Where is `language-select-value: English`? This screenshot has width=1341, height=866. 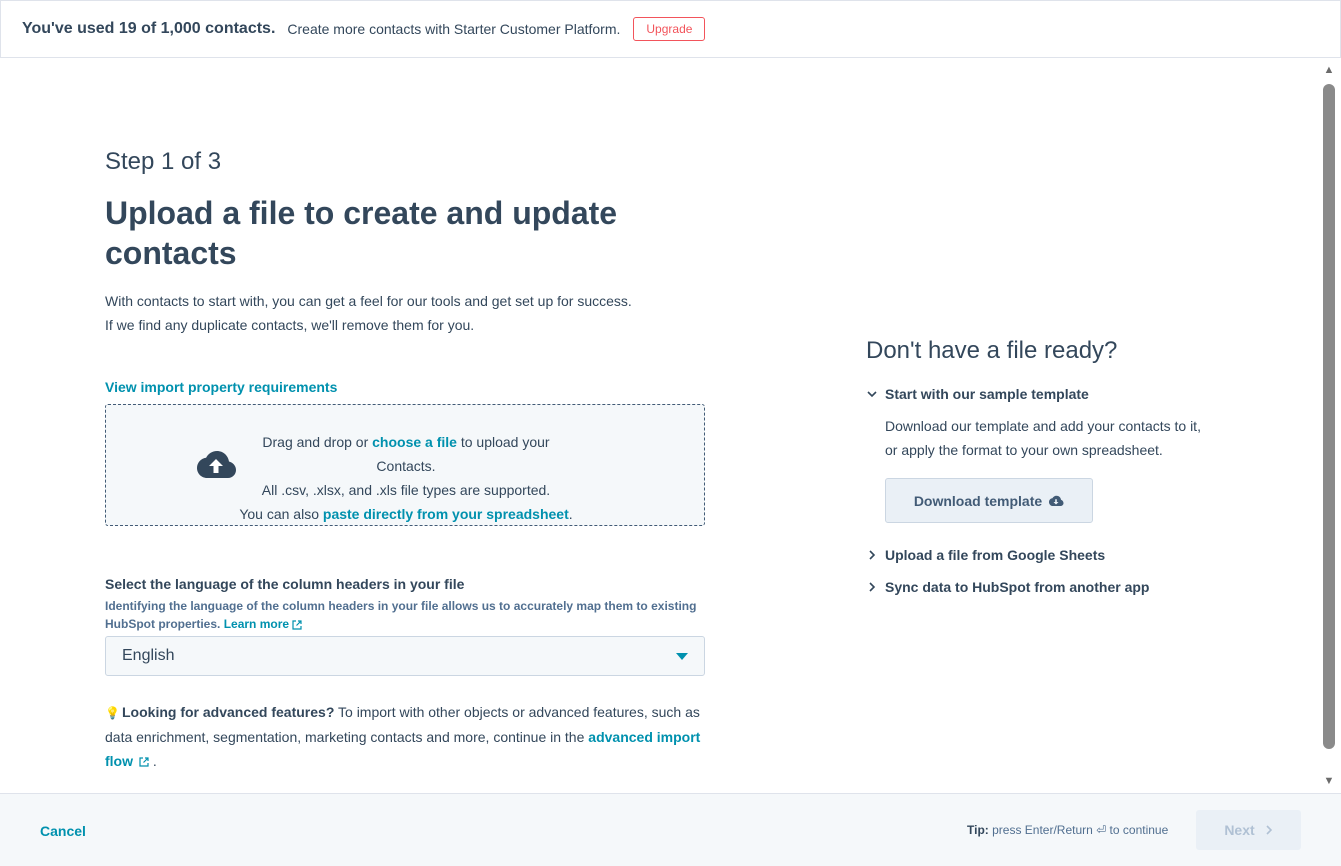
language-select-value: English is located at coordinates (148, 655).